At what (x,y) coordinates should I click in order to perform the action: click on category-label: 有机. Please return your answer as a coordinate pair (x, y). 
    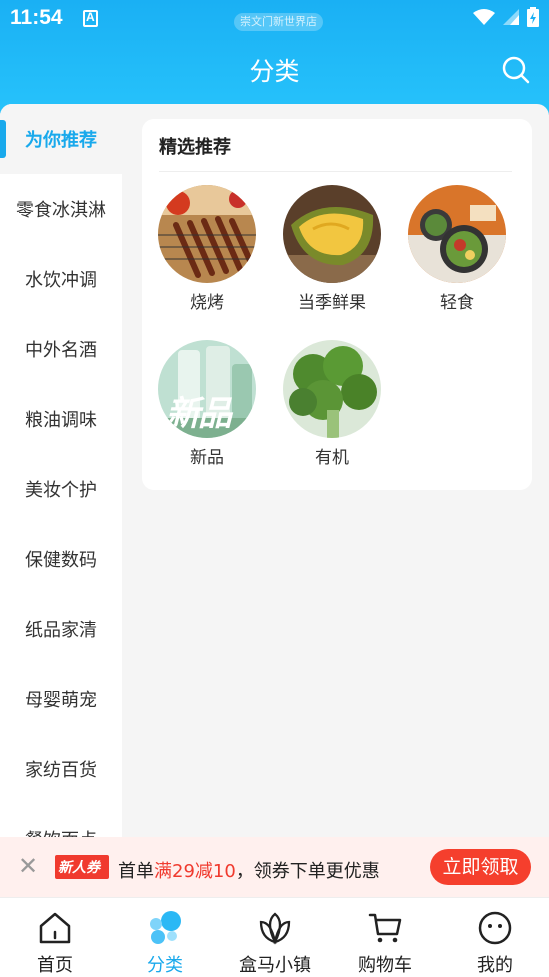
    Looking at the image, I should click on (332, 458).